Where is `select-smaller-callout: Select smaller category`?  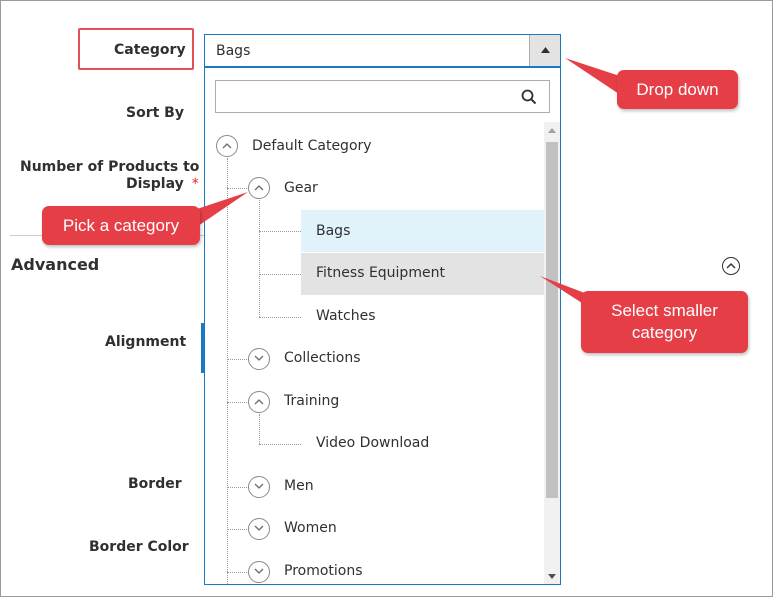
select-smaller-callout: Select smaller category is located at coordinates (664, 322).